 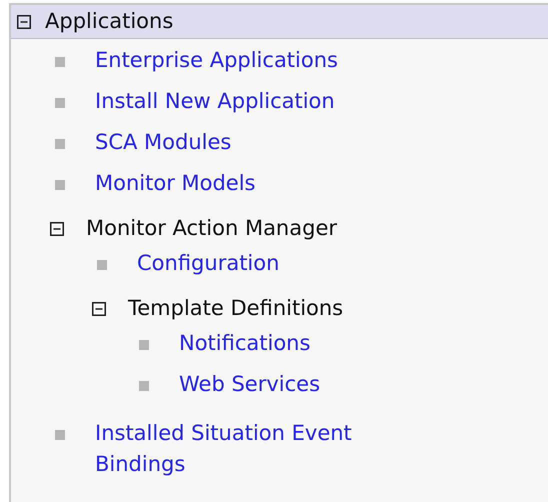 What do you see at coordinates (216, 64) in the screenshot?
I see `nav-link: Enterprise Applications` at bounding box center [216, 64].